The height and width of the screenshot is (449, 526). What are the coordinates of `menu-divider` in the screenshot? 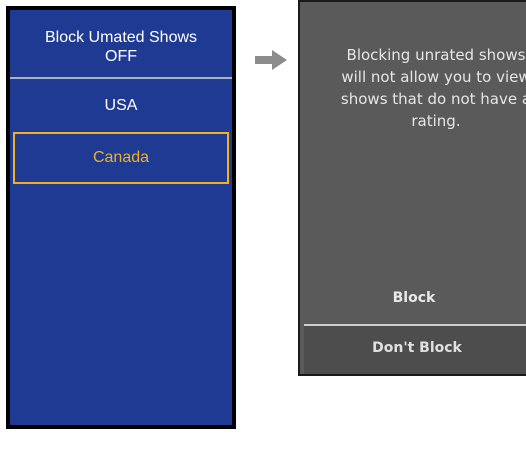 It's located at (121, 78).